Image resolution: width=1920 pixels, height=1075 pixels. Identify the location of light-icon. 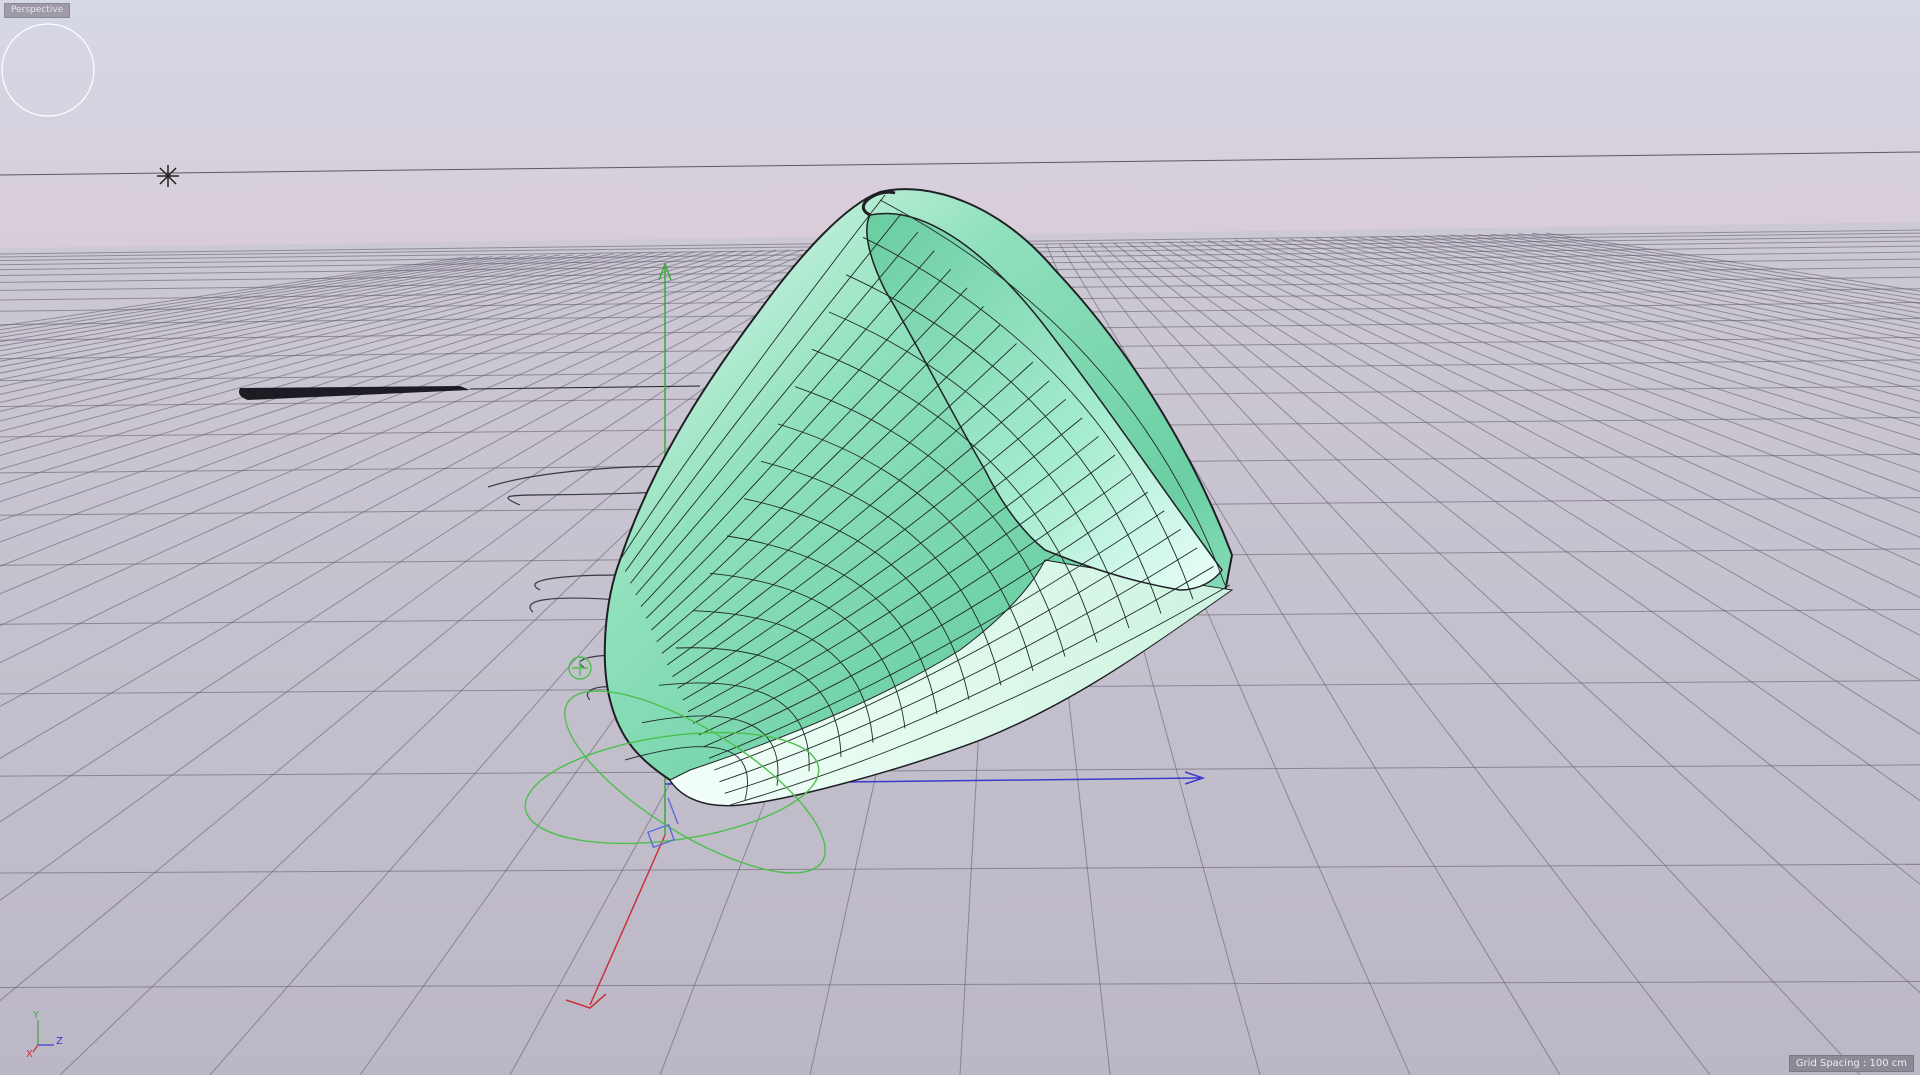
(168, 176).